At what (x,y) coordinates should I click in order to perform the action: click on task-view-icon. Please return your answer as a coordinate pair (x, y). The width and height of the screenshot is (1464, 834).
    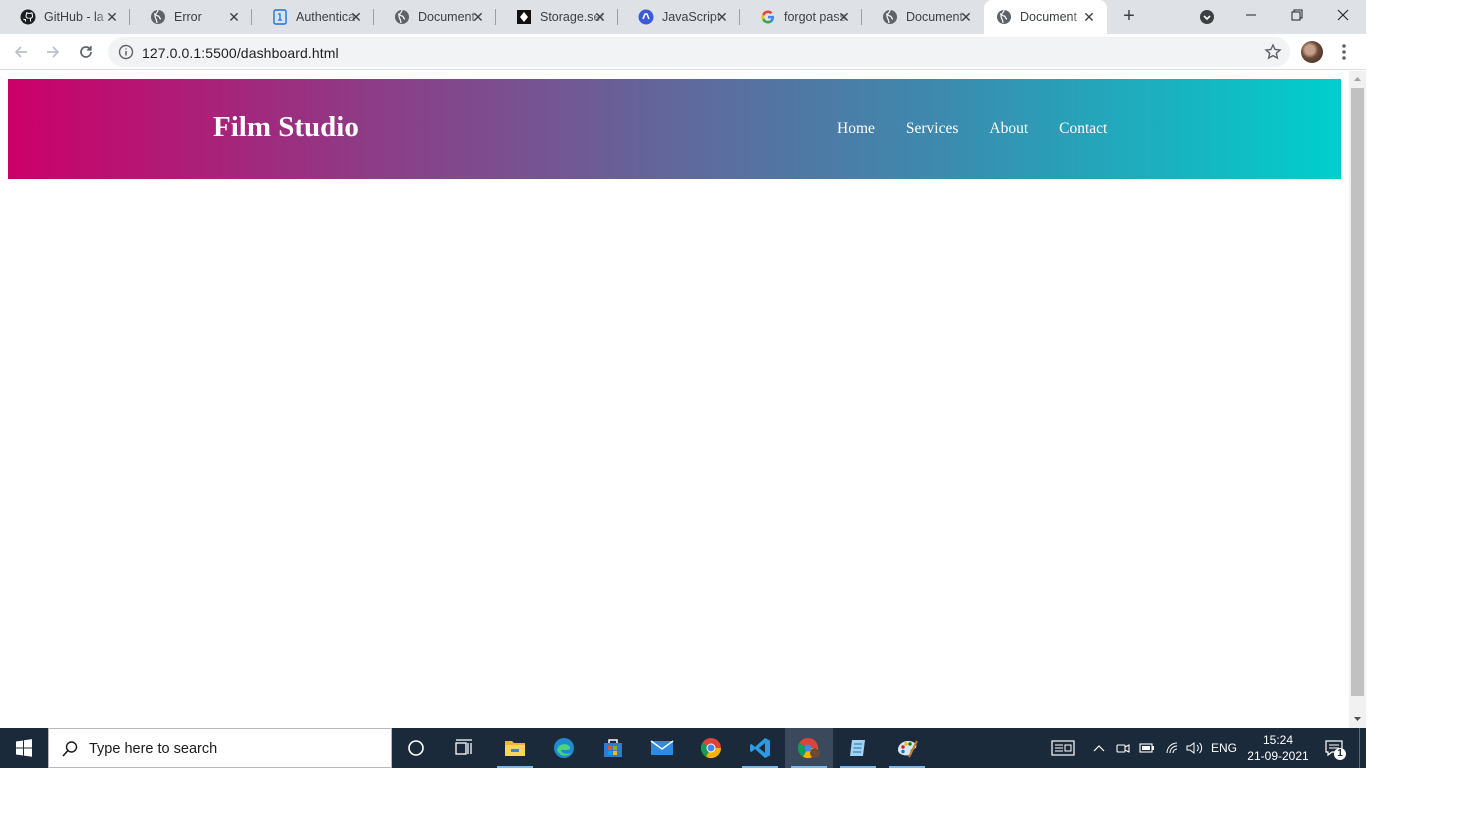
    Looking at the image, I should click on (463, 747).